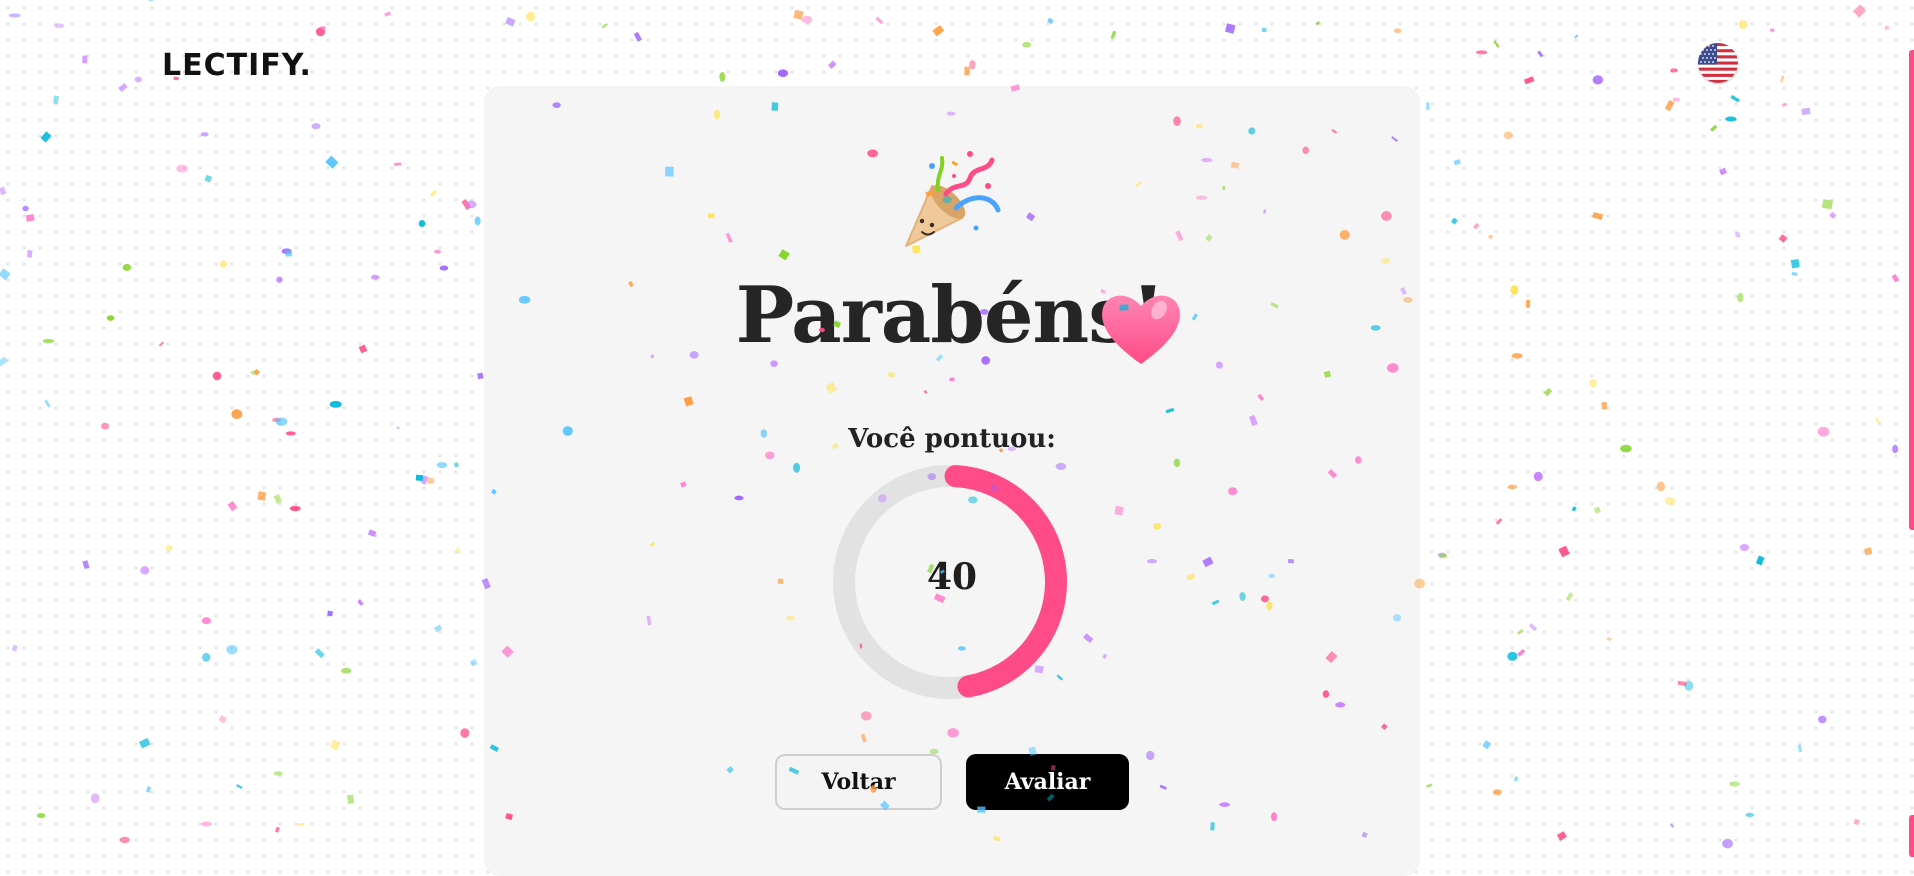 The image size is (1914, 876). I want to click on scrollbar-accent-bottom, so click(1911, 836).